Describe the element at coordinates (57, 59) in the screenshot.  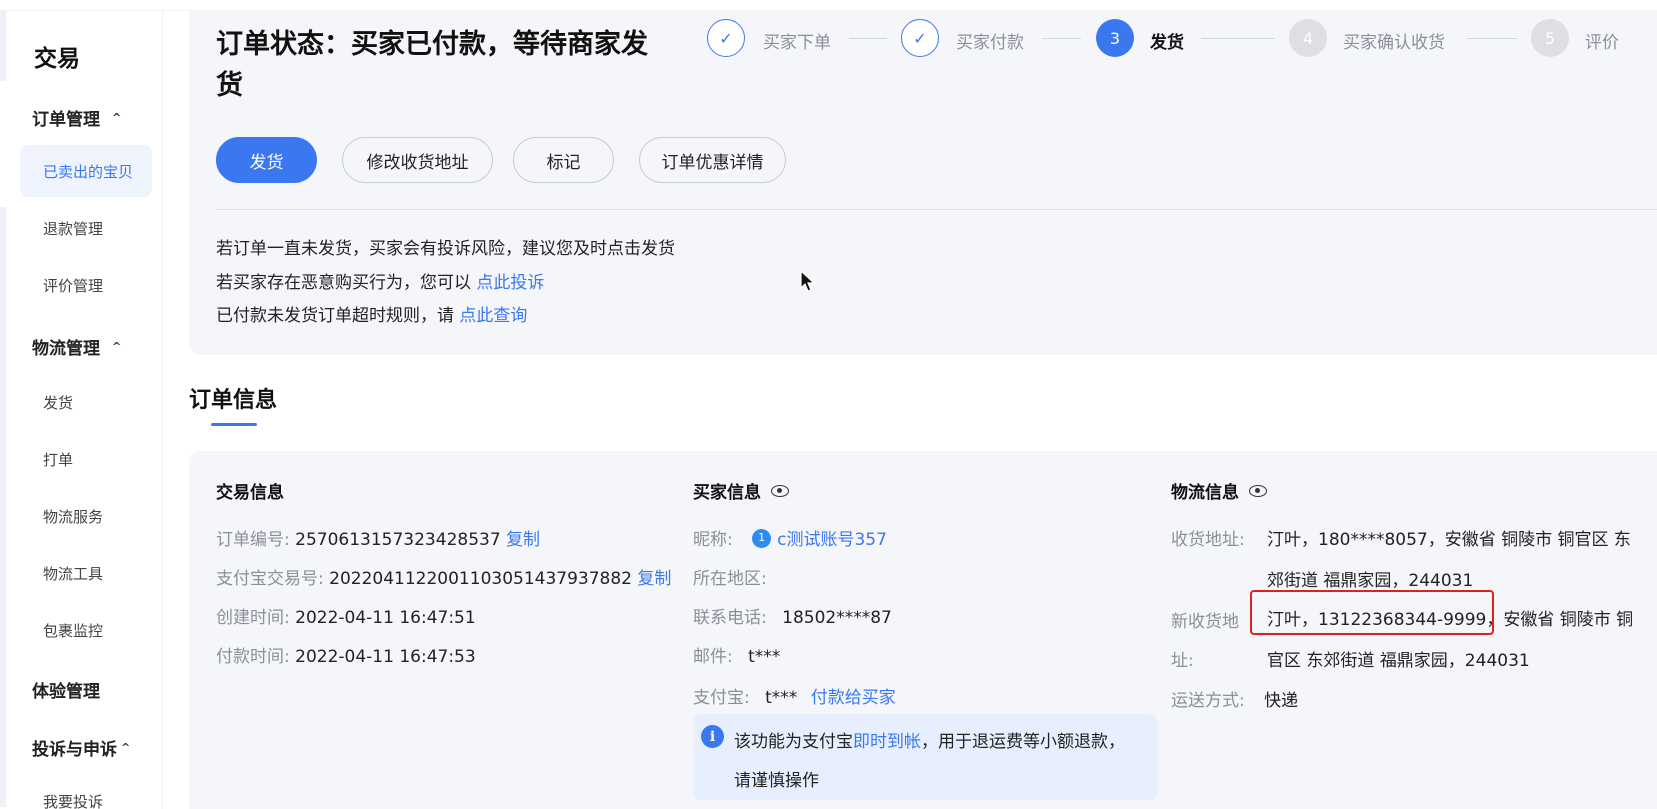
I see `sidebar-title: 交易` at that location.